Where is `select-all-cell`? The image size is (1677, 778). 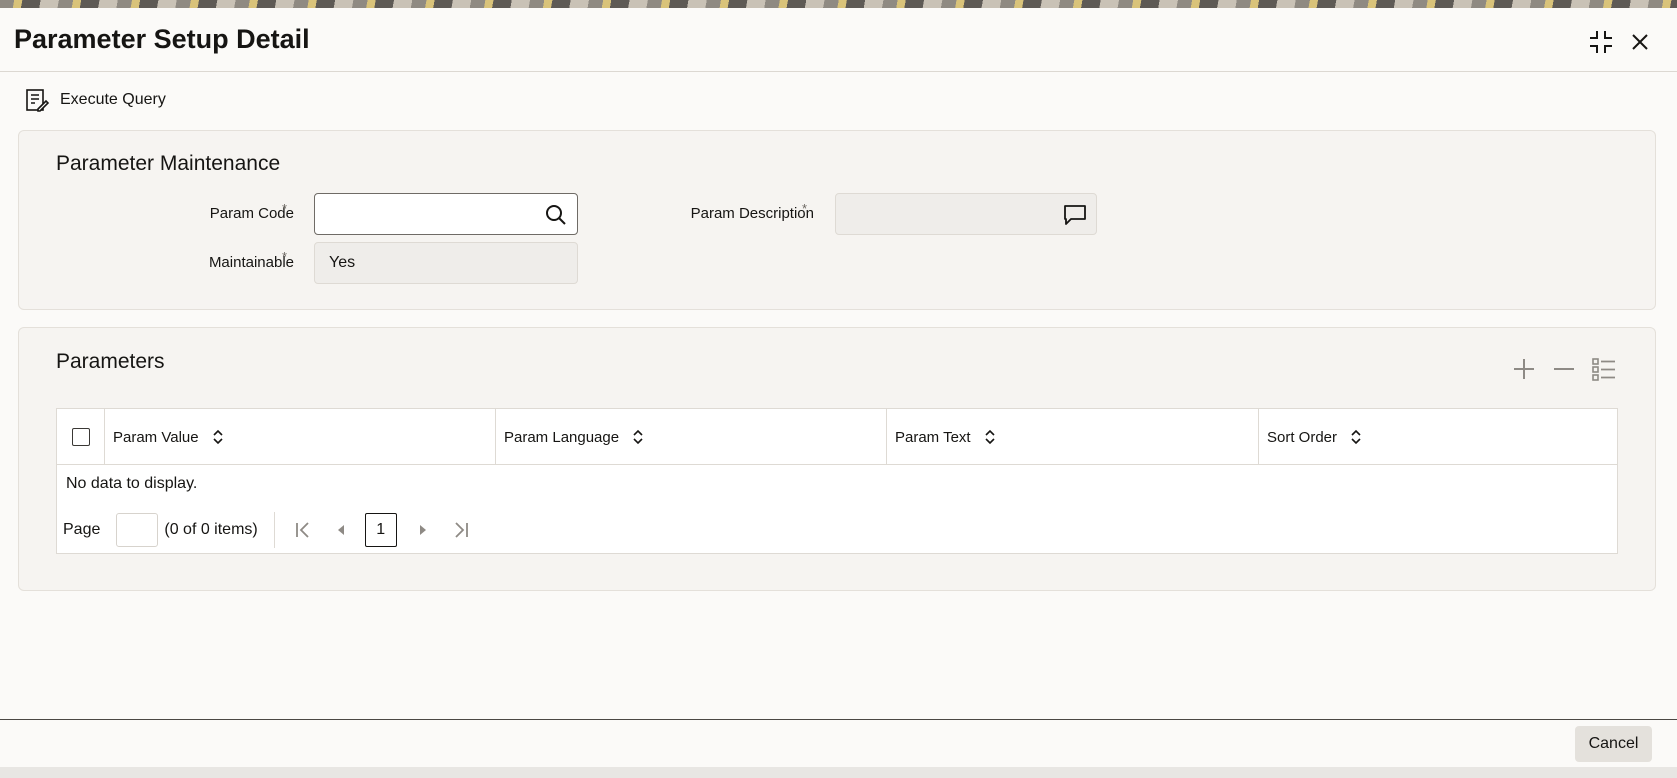
select-all-cell is located at coordinates (81, 437).